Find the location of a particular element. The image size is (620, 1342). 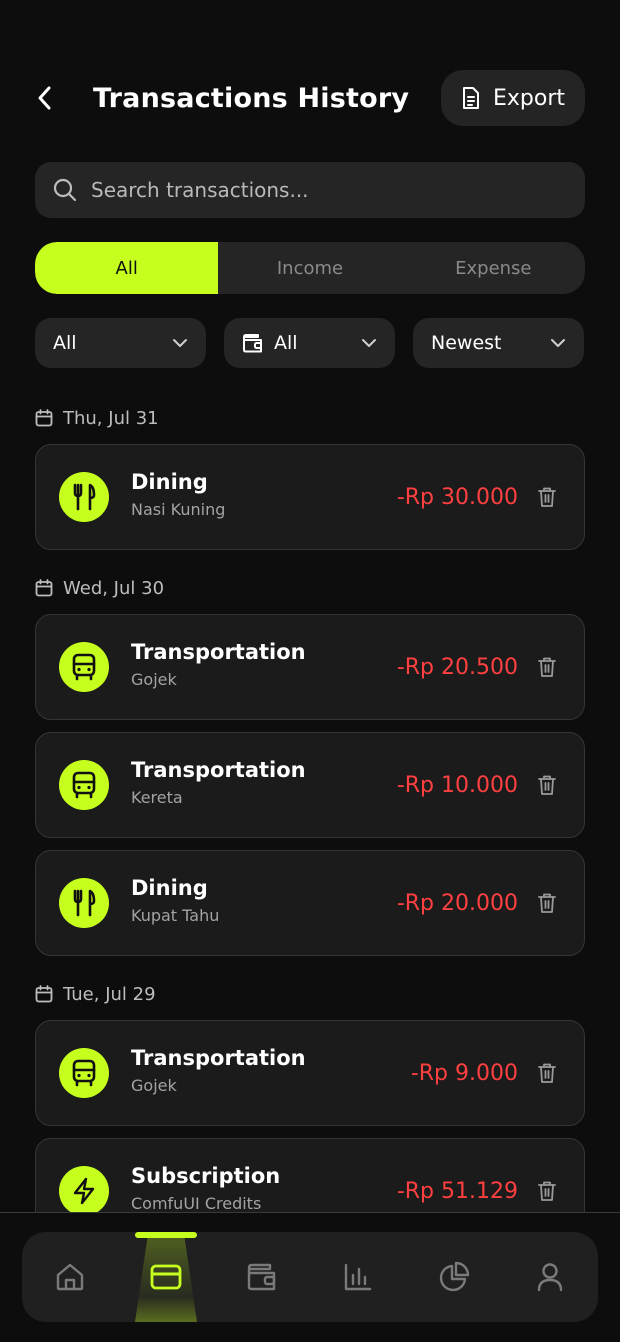

transaction-card: Dining Nasi Kuning -Rp 30.000 is located at coordinates (310, 497).